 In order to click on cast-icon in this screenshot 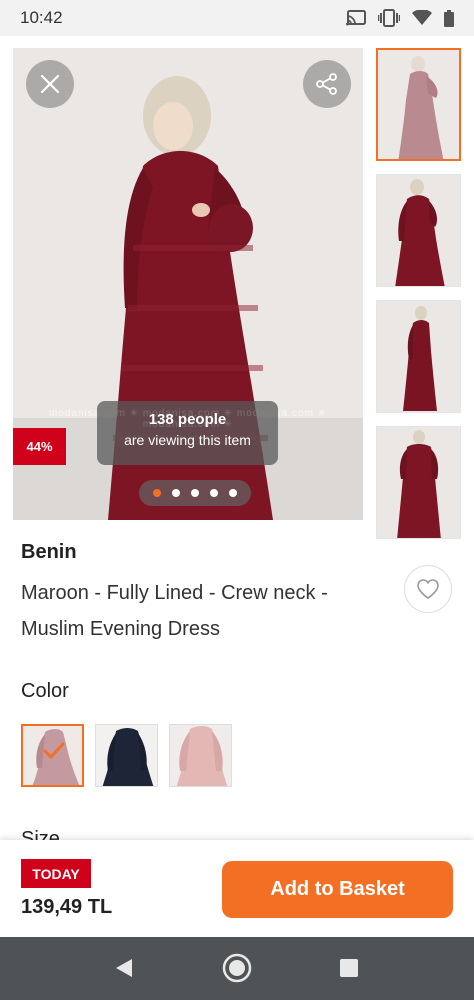, I will do `click(356, 18)`.